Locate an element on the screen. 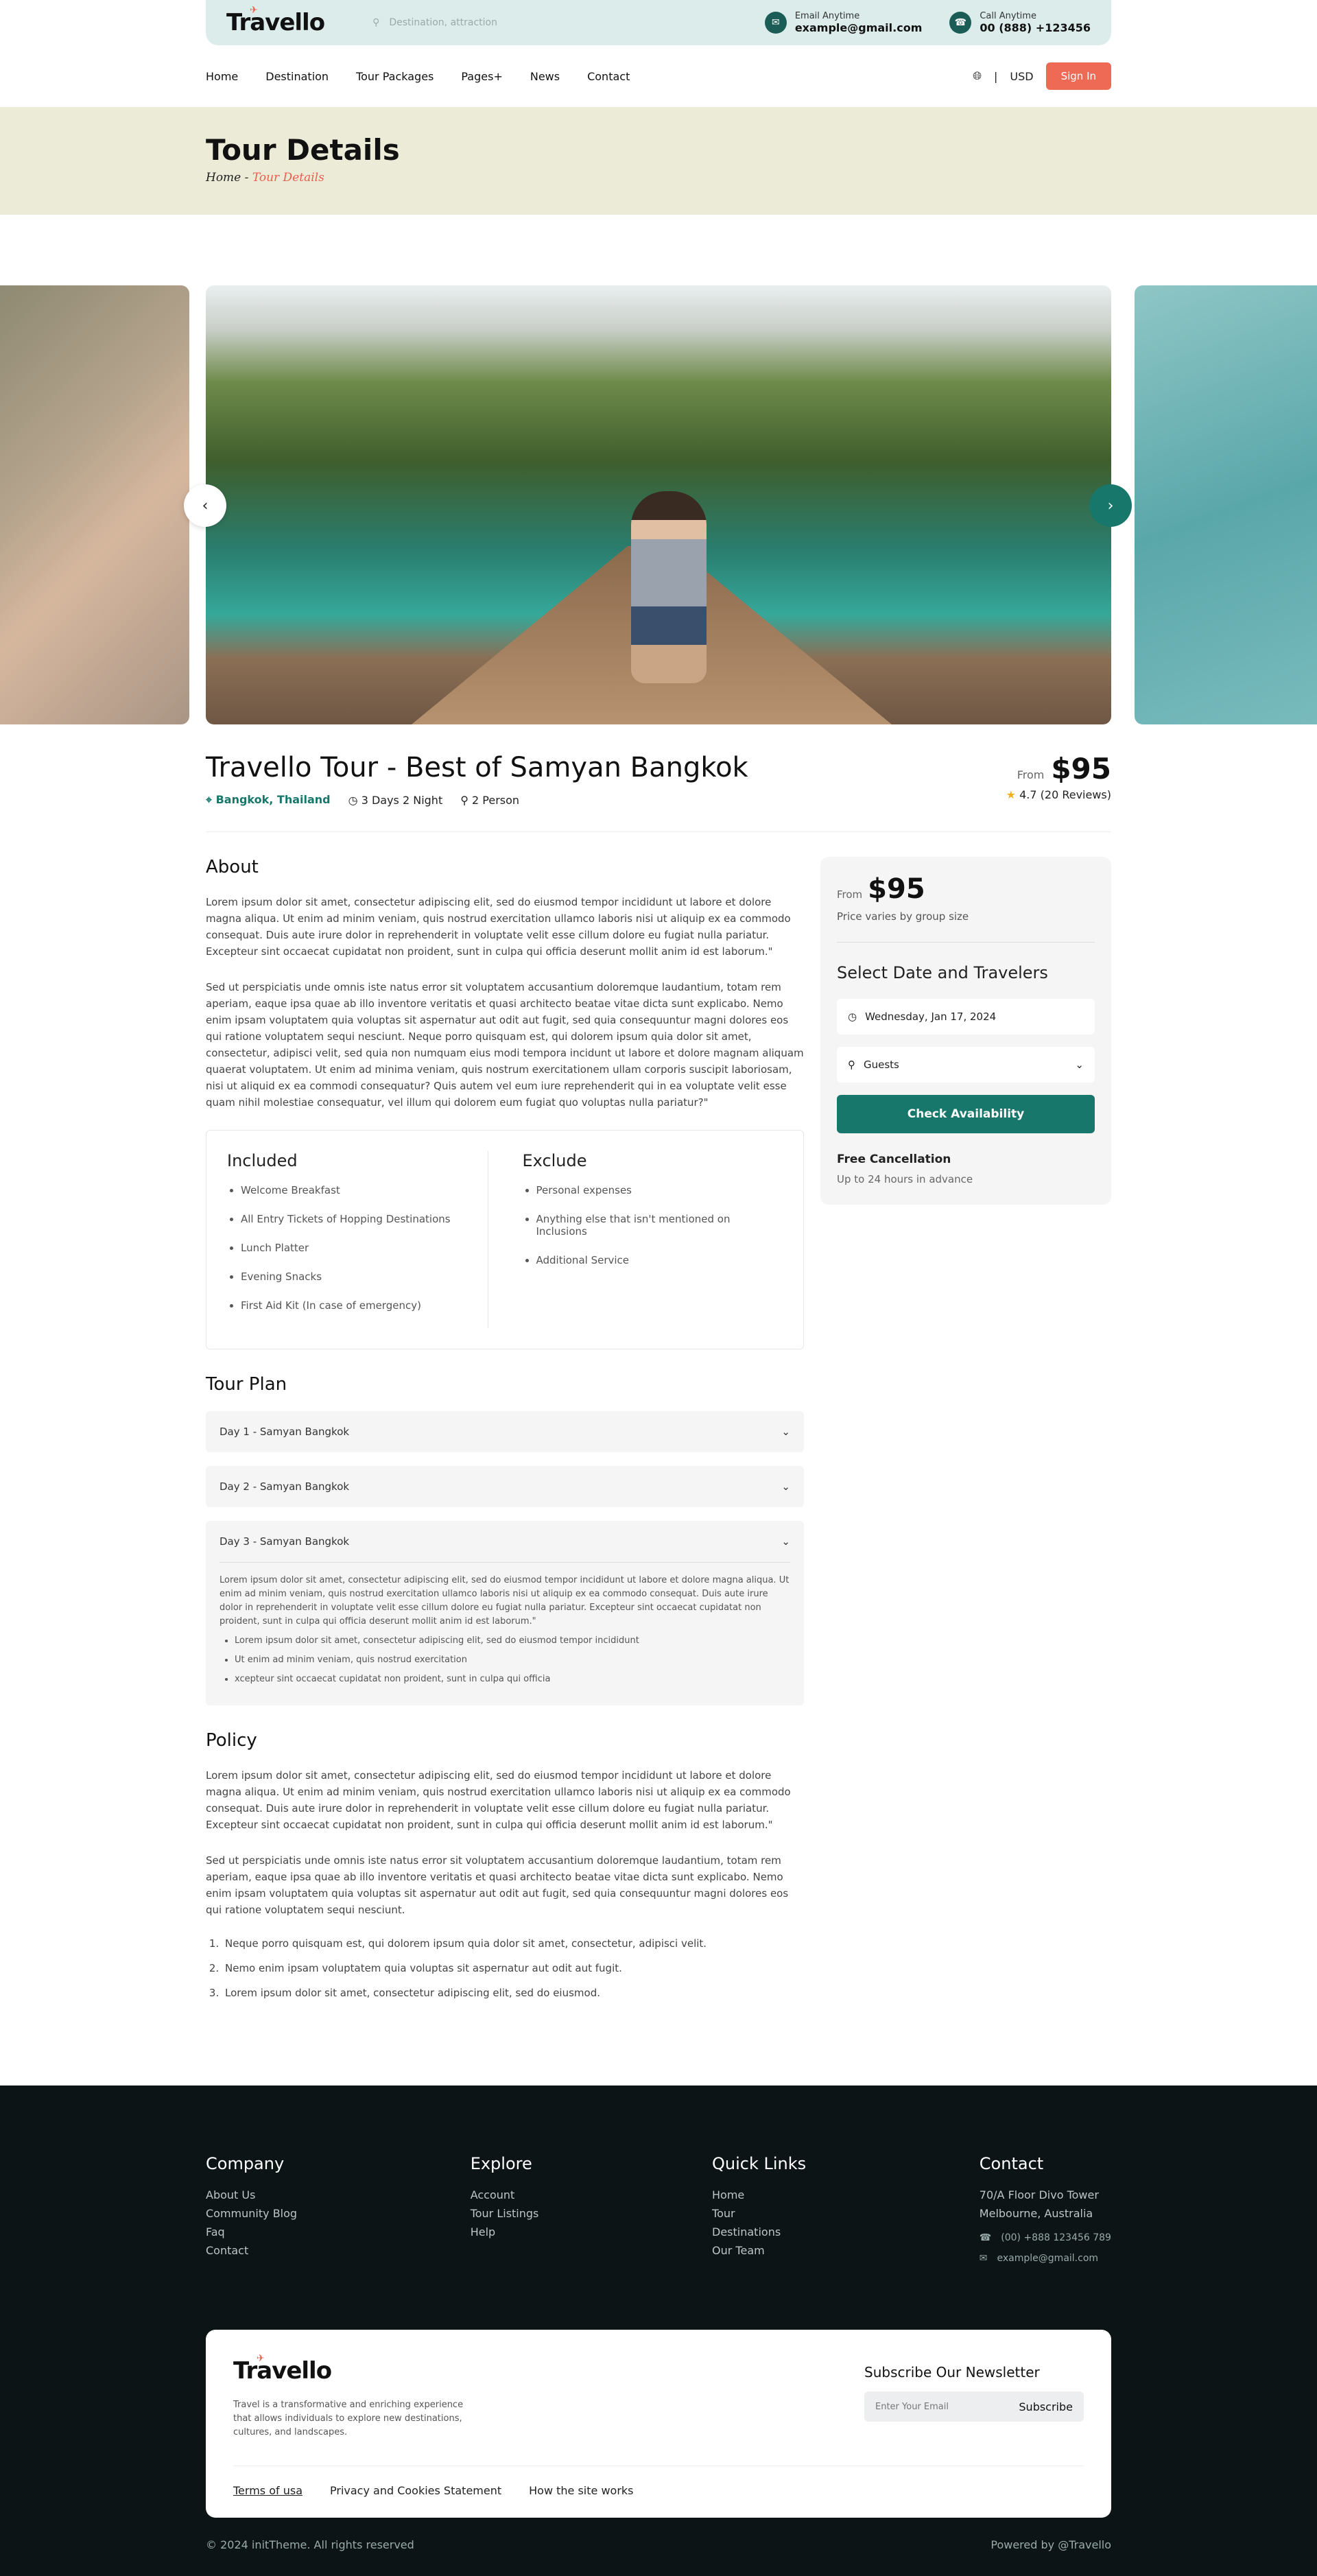 The image size is (1317, 2576). included-item: Lunch Platter is located at coordinates (365, 1248).